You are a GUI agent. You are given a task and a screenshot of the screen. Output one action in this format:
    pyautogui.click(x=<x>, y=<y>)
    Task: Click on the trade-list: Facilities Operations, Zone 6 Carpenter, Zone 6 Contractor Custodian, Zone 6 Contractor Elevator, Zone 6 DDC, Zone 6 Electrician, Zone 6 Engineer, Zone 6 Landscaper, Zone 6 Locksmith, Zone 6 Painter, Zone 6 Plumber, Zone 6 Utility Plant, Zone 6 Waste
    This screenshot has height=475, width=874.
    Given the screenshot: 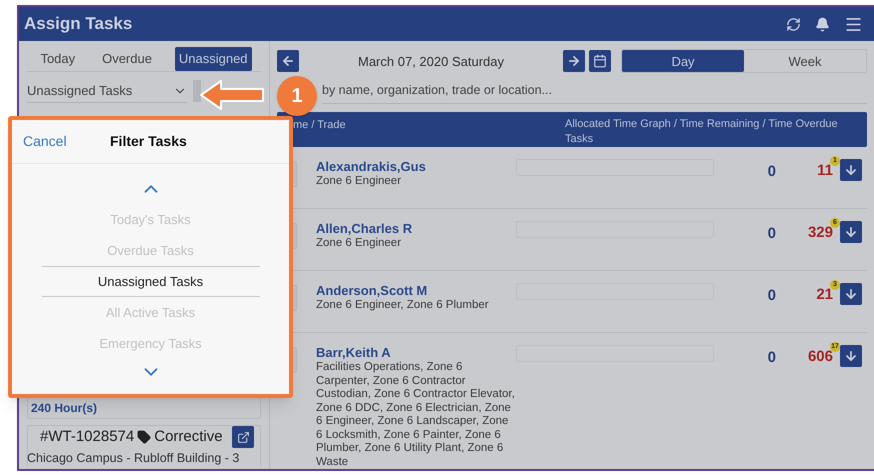 What is the action you would take?
    pyautogui.click(x=416, y=415)
    